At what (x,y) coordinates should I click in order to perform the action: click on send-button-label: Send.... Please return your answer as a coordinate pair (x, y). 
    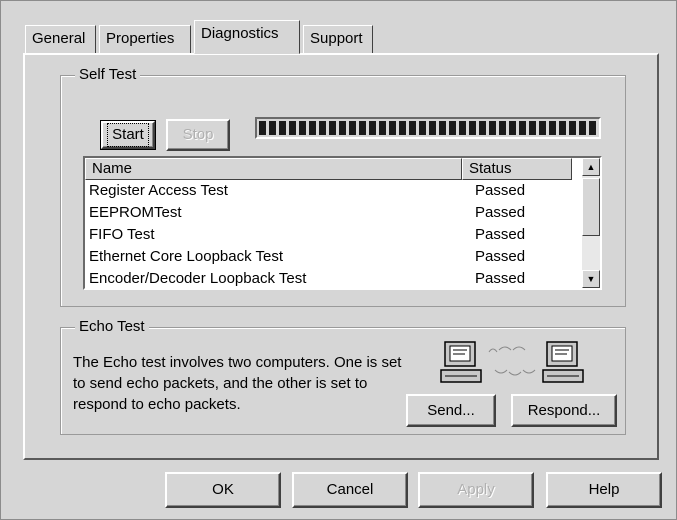
    Looking at the image, I should click on (451, 410).